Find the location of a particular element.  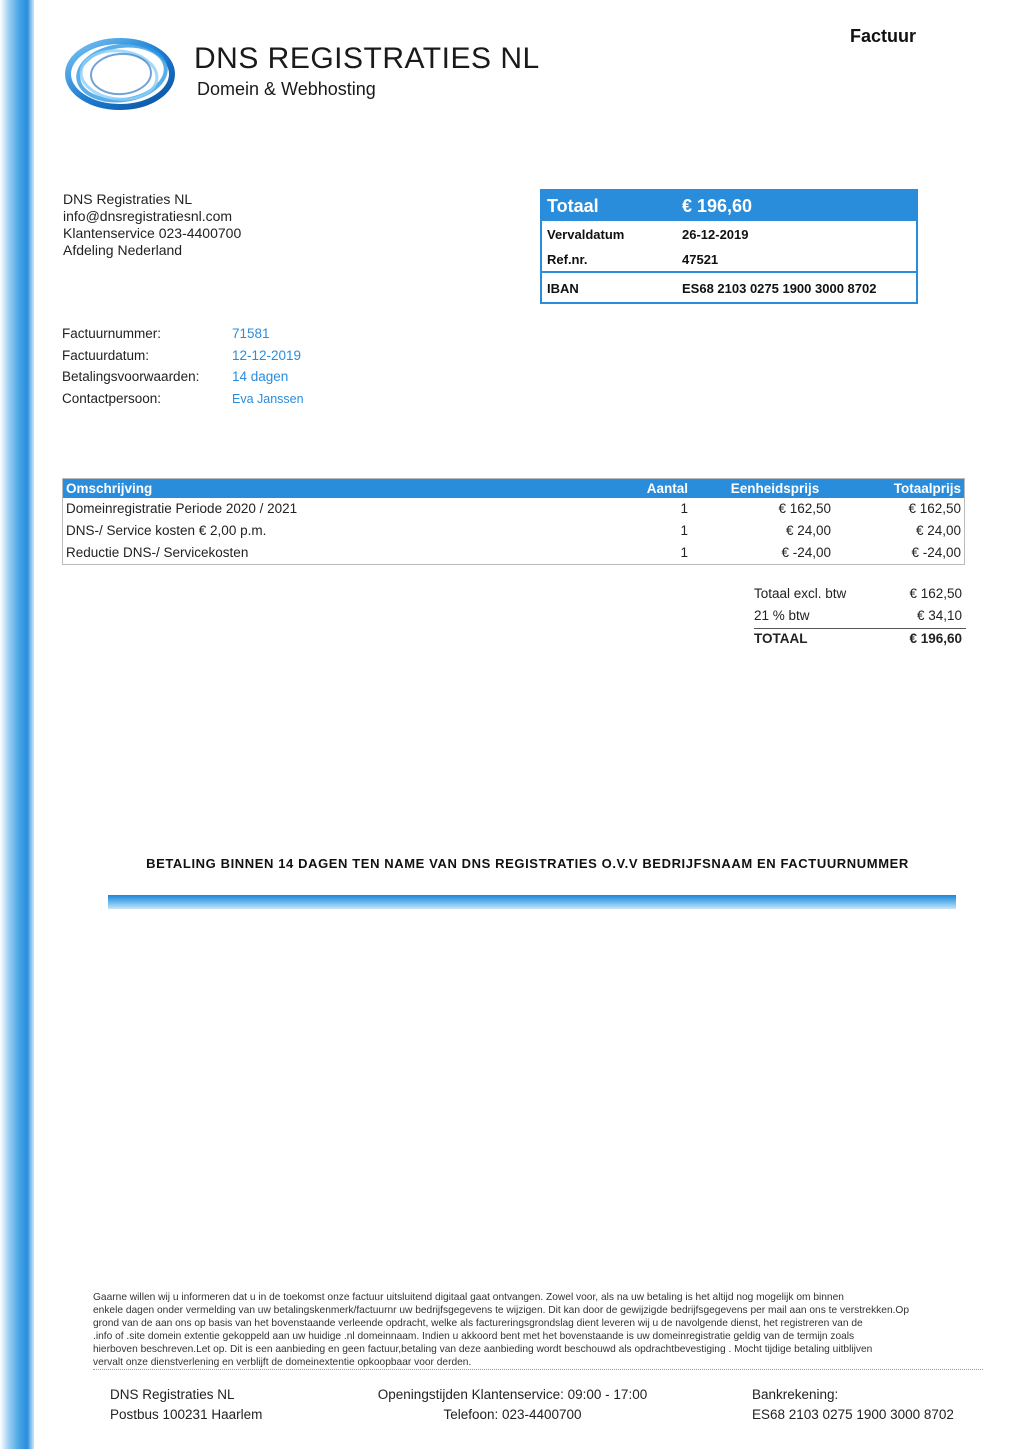

brand-tagline: Domein & Webhosting is located at coordinates (286, 89).